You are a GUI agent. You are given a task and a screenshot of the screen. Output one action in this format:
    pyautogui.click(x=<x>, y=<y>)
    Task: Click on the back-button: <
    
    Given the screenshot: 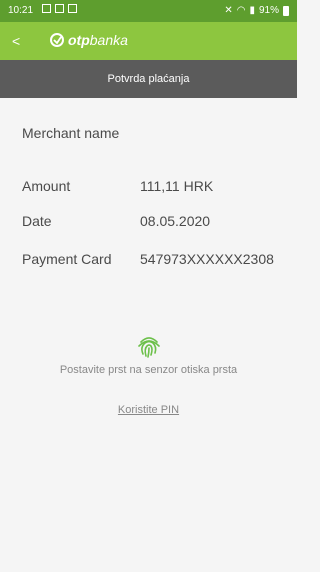 What is the action you would take?
    pyautogui.click(x=22, y=41)
    